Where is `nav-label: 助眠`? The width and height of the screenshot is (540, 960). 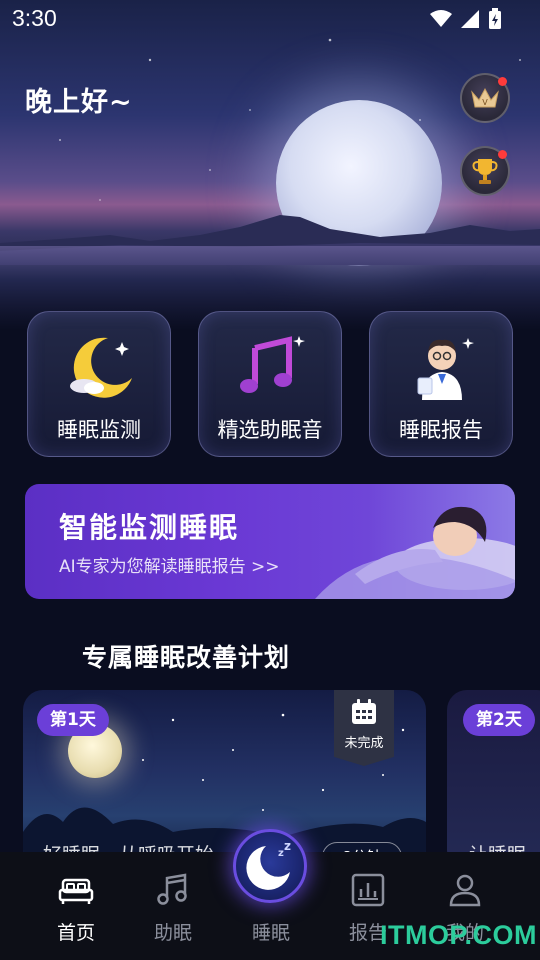 nav-label: 助眠 is located at coordinates (172, 933).